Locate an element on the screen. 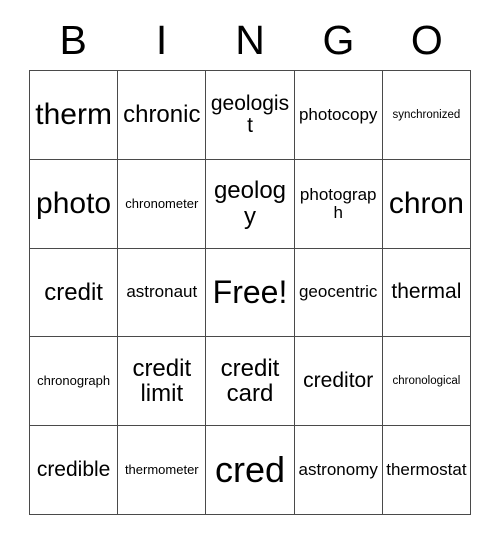 The image size is (500, 544). bingo-header-letter-g: G is located at coordinates (338, 39).